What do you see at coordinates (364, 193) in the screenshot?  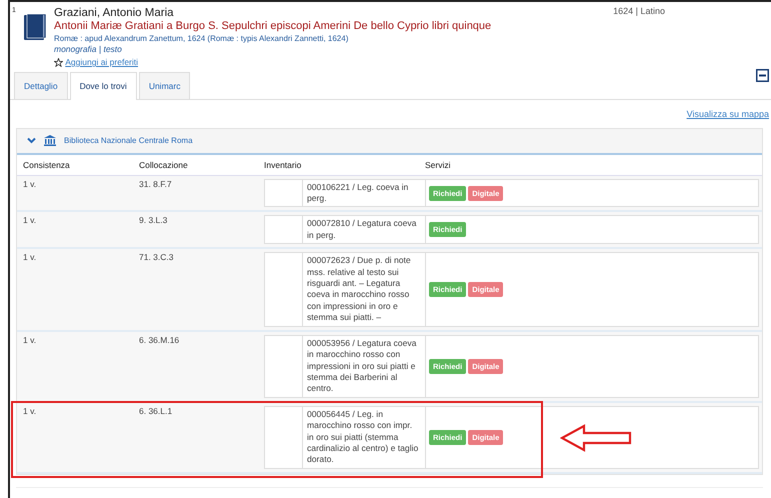 I see `table-cell: 000106221 / Leg. coeva in perg.` at bounding box center [364, 193].